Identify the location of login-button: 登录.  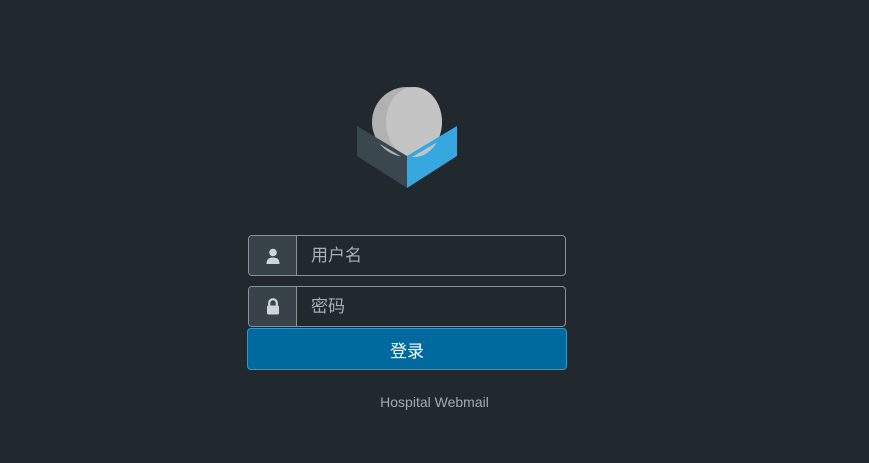
(407, 349).